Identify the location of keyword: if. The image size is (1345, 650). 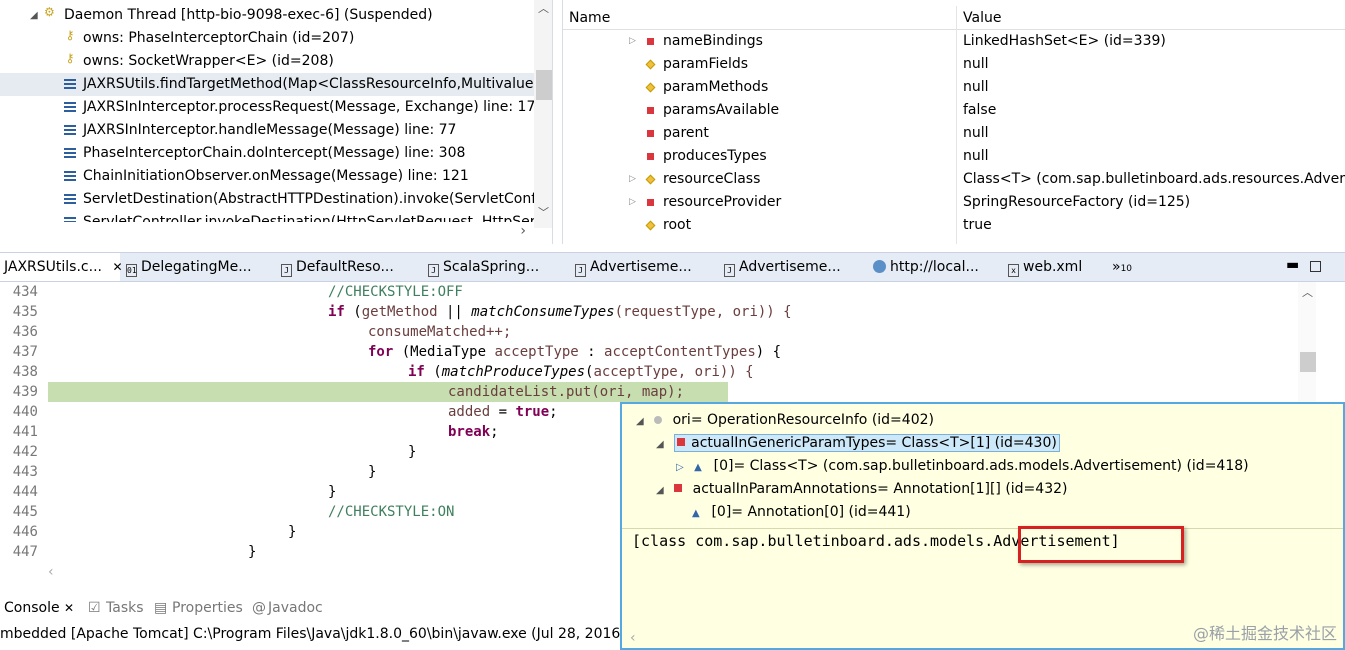
(336, 312).